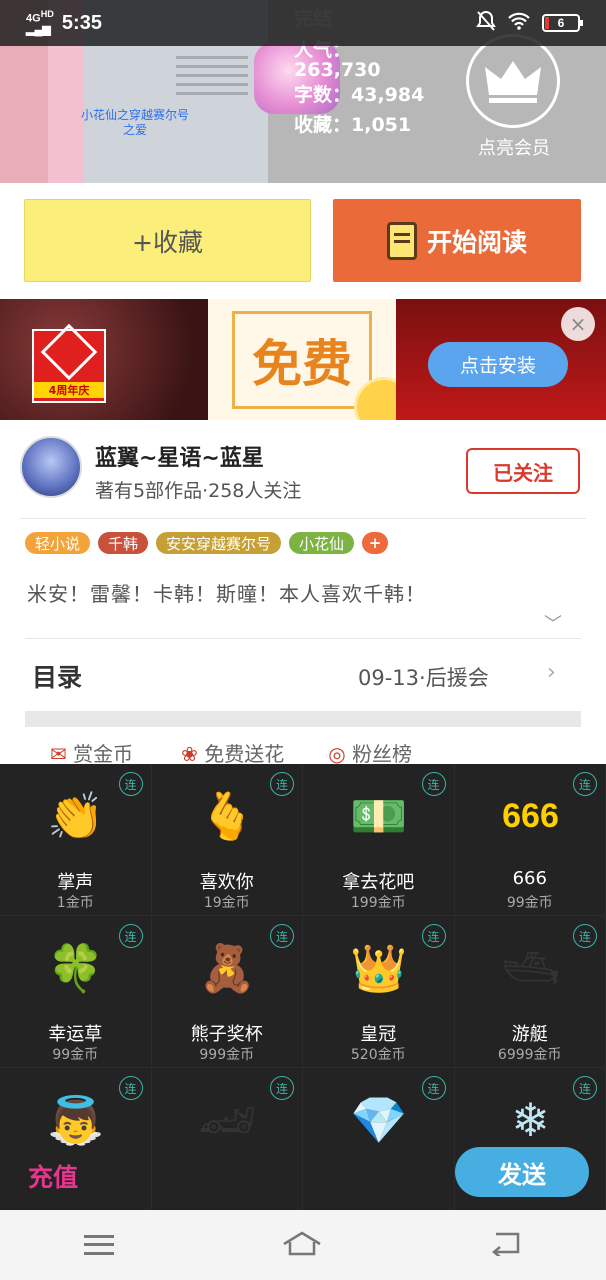 The width and height of the screenshot is (606, 1280). Describe the element at coordinates (33, 18) in the screenshot. I see `network-type: 4G` at that location.